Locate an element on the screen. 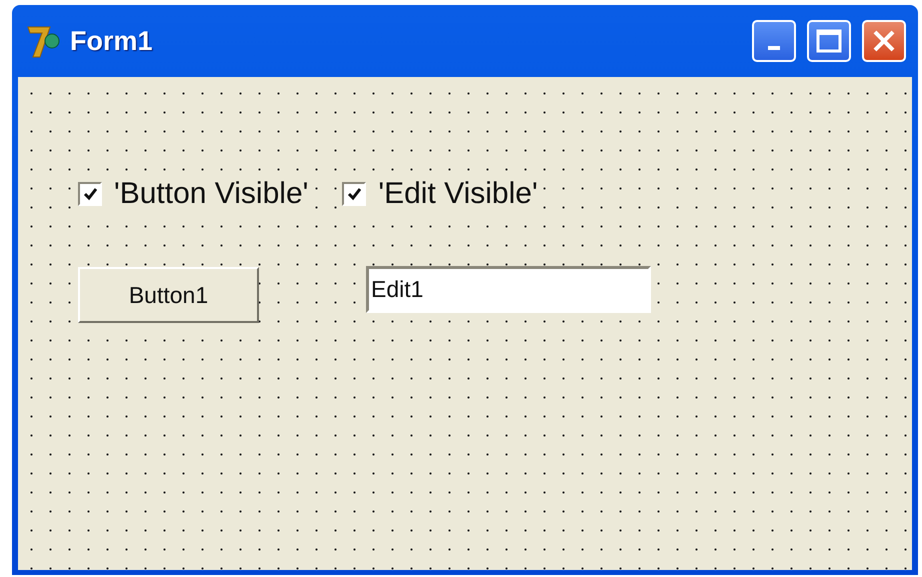 Image resolution: width=922 pixels, height=577 pixels. maximize-icon is located at coordinates (829, 41).